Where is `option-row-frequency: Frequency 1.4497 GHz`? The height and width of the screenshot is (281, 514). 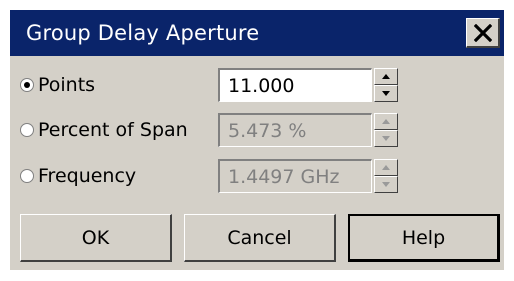 option-row-frequency: Frequency 1.4497 GHz is located at coordinates (257, 177).